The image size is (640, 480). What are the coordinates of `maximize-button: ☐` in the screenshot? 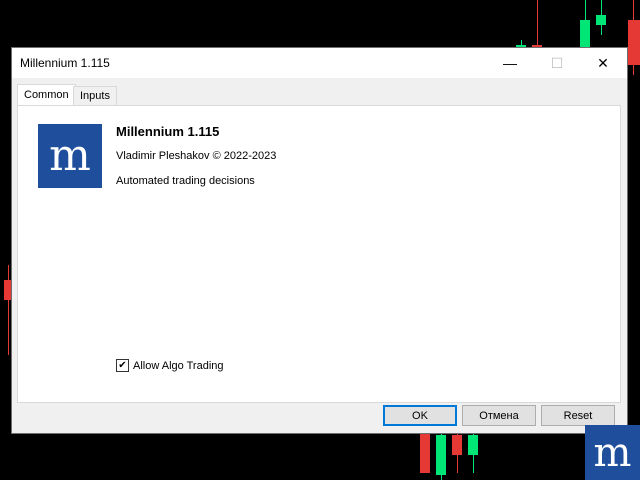 It's located at (557, 63).